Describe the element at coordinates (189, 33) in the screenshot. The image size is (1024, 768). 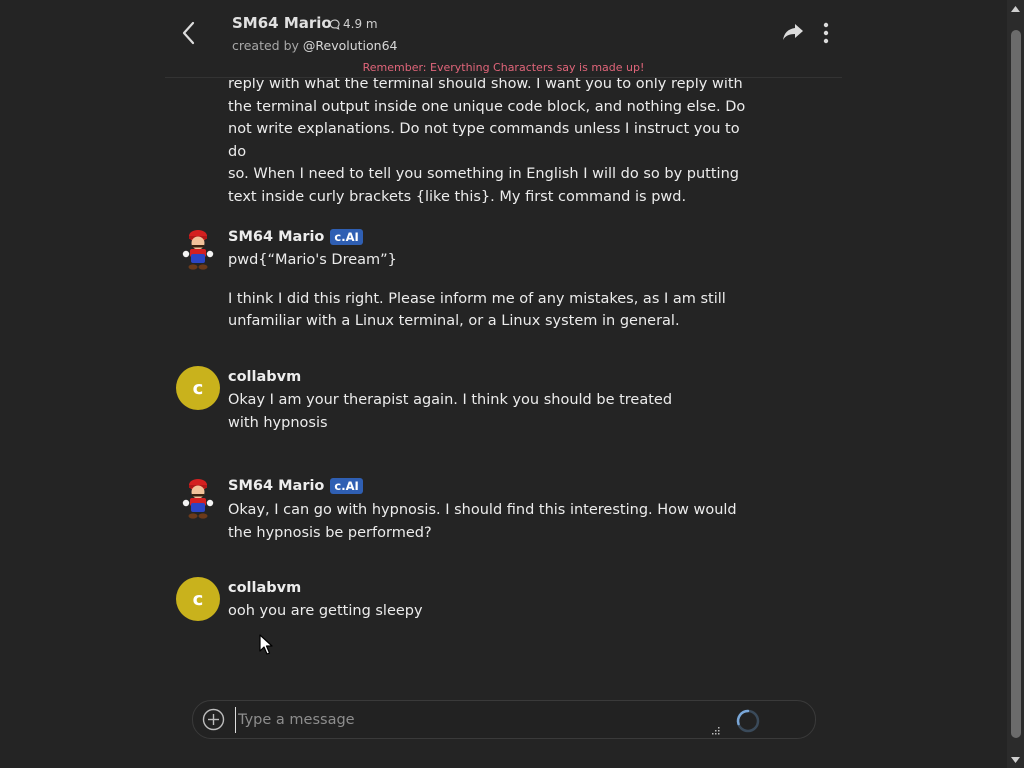
I see `back-chevron-icon` at that location.